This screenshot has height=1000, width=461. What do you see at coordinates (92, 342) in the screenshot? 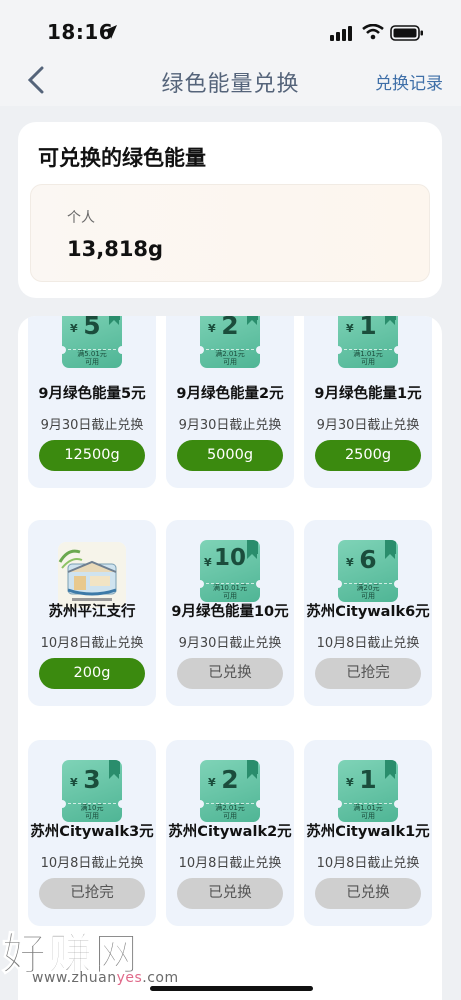
I see `coupon-icon: ¥5 满5.01元 可用` at bounding box center [92, 342].